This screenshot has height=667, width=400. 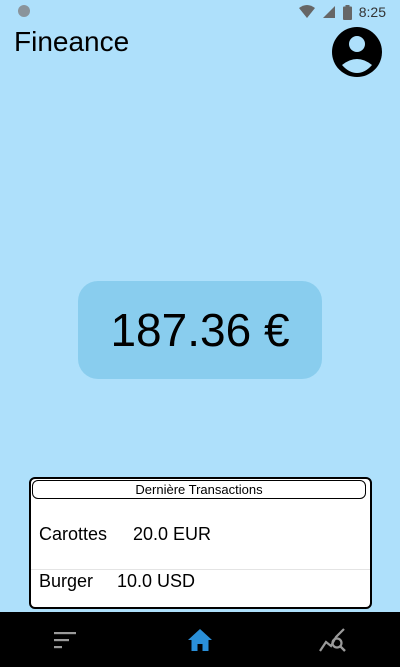 I want to click on account-icon, so click(x=357, y=52).